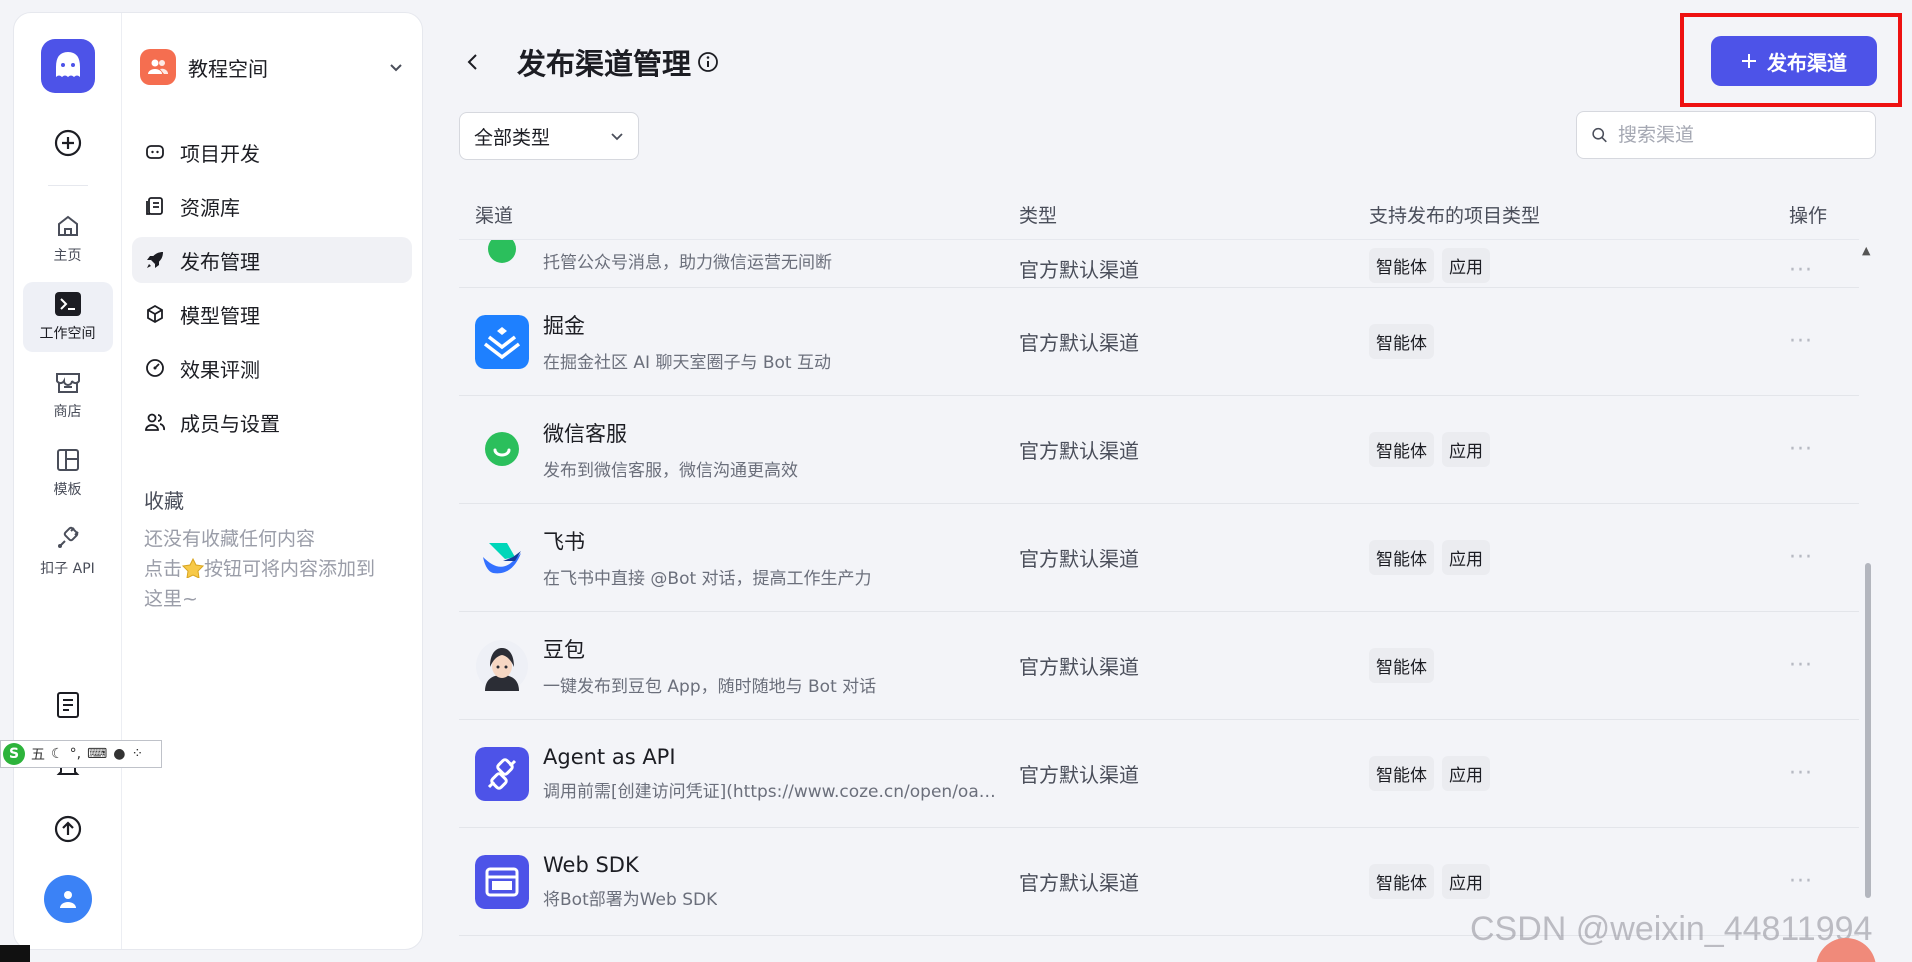 The image size is (1912, 962). I want to click on nav-item-models: 模型管理, so click(272, 314).